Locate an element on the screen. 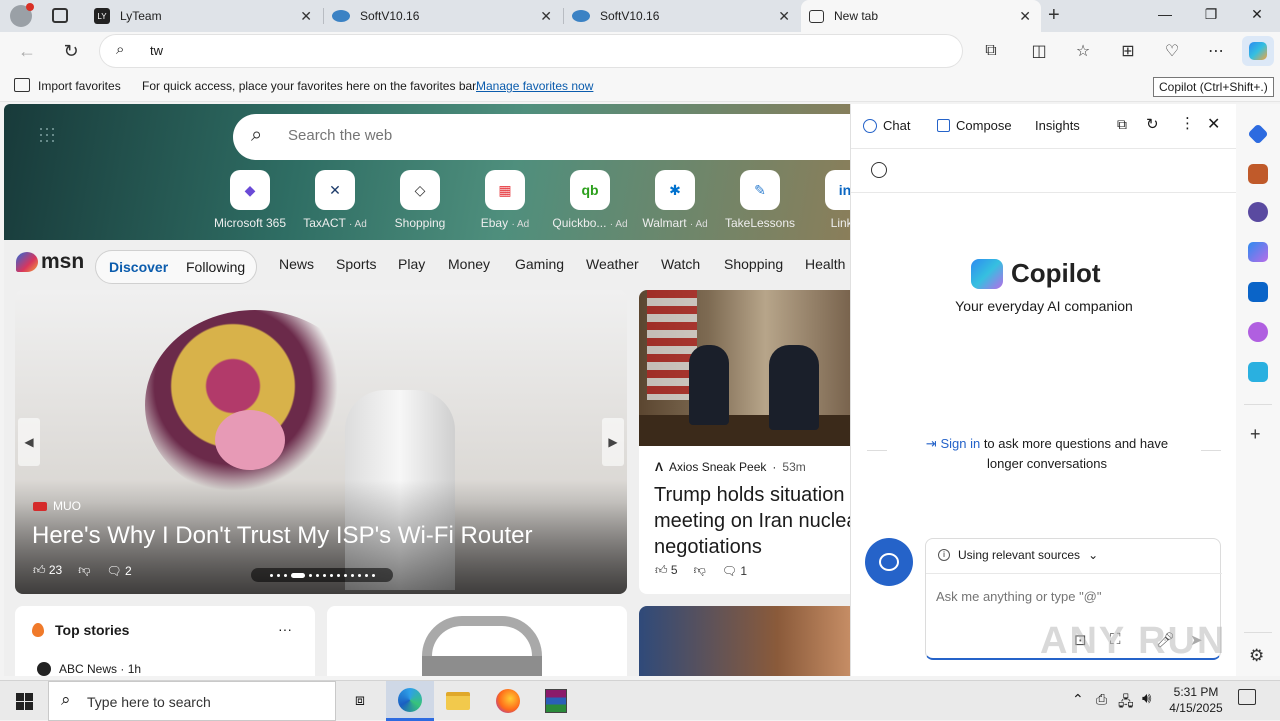 The image size is (1280, 721). more-options-button: ··· is located at coordinates (285, 629).